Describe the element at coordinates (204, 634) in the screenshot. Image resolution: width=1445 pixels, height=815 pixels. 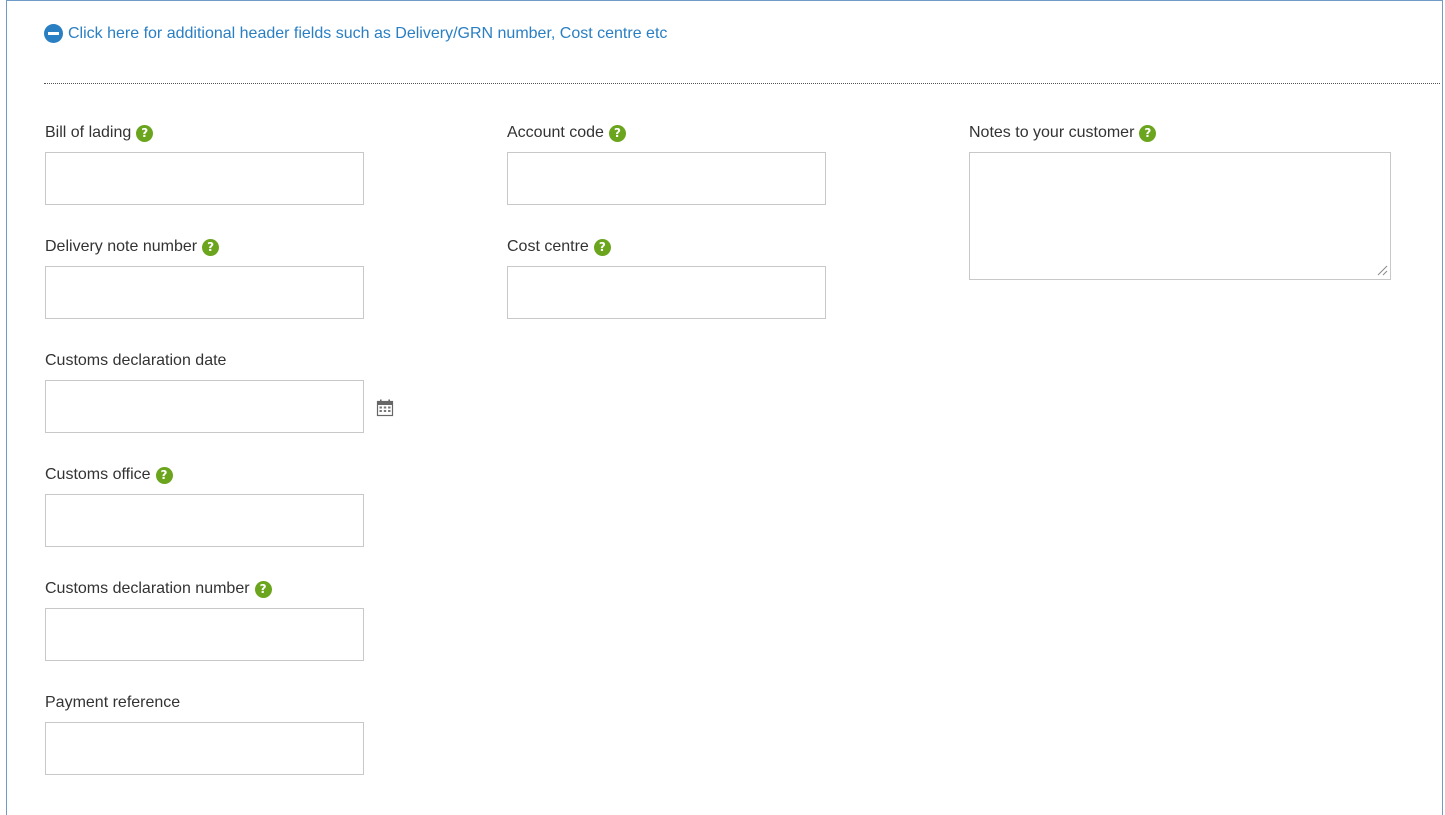
I see `customs-declaration-number-input` at that location.